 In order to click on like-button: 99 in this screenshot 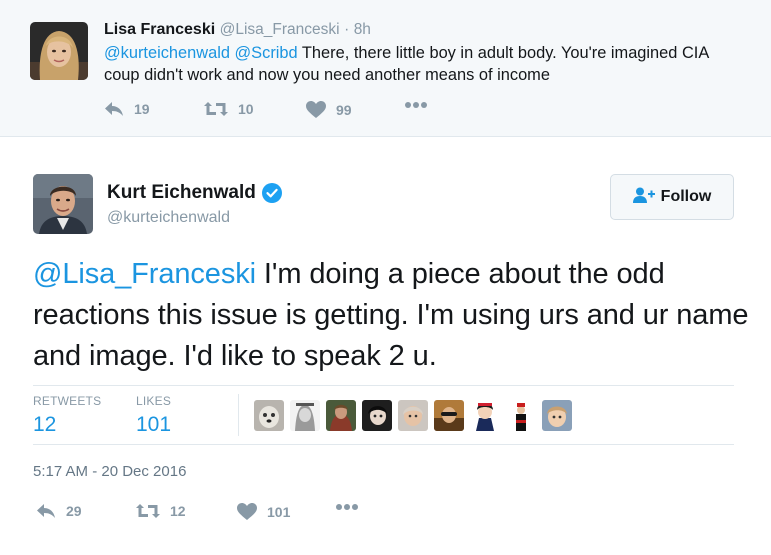, I will do `click(329, 110)`.